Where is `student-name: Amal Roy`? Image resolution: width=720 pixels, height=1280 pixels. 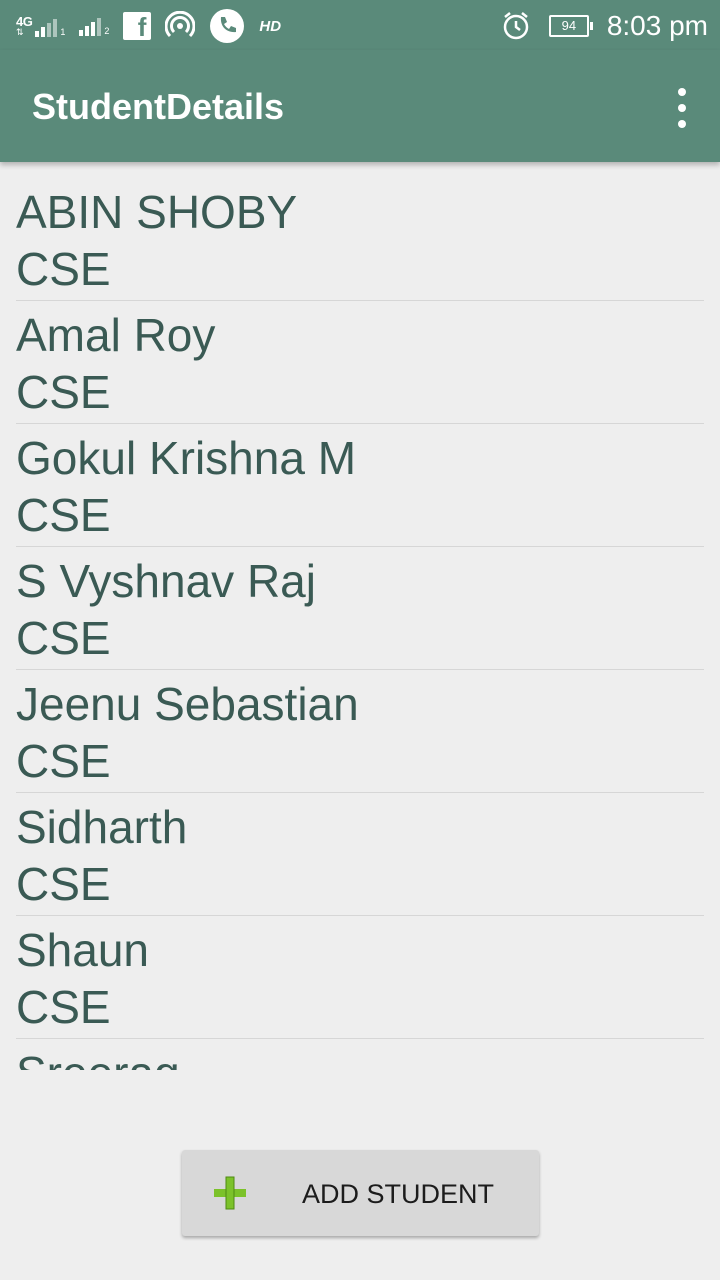 student-name: Amal Roy is located at coordinates (116, 335).